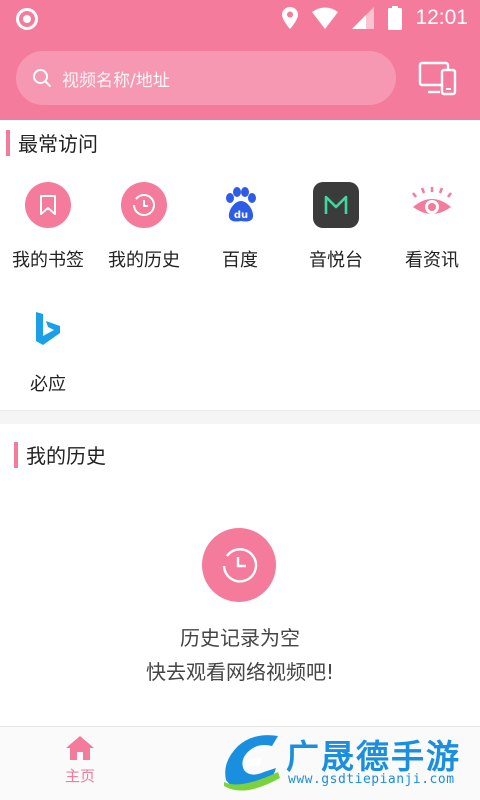 This screenshot has width=480, height=800. What do you see at coordinates (336, 205) in the screenshot?
I see `yinyuetai-m-icon` at bounding box center [336, 205].